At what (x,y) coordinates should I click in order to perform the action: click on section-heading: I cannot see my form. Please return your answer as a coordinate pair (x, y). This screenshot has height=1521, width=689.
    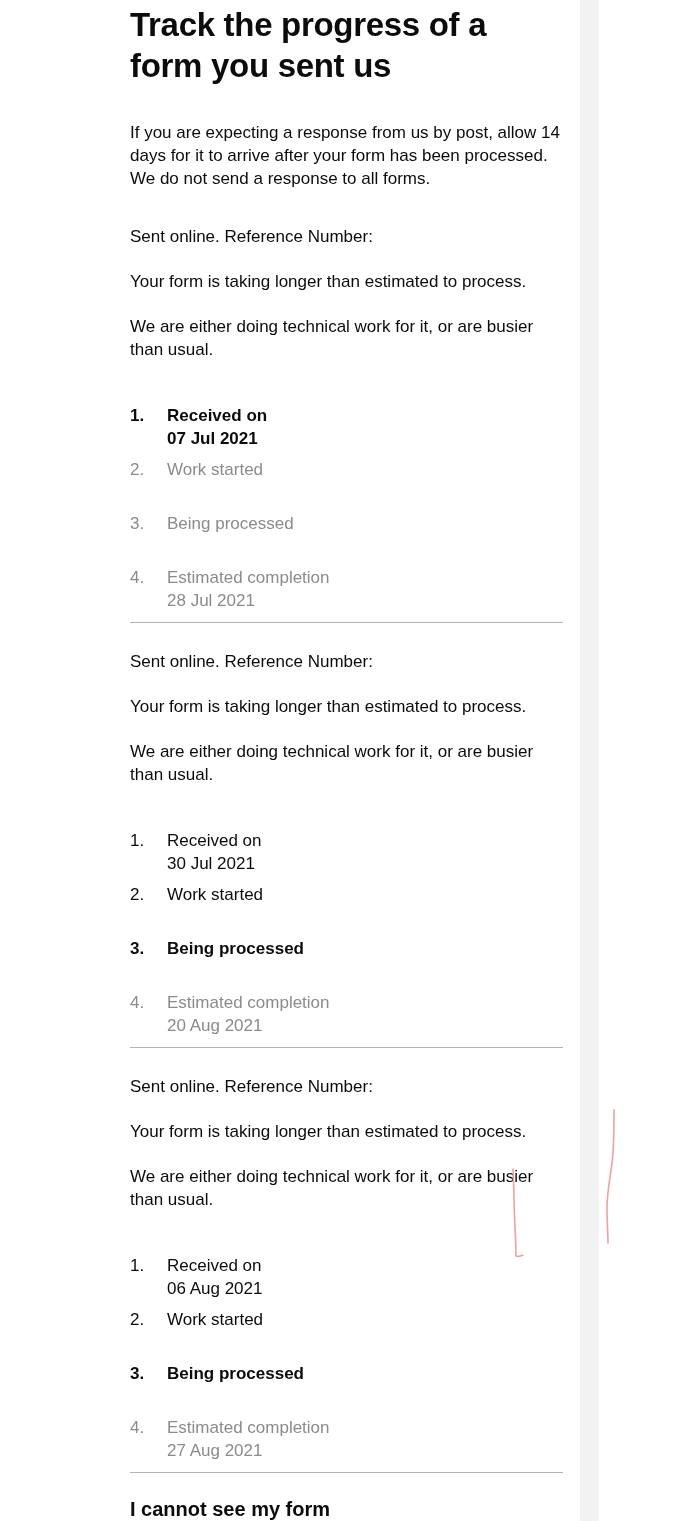
    Looking at the image, I should click on (230, 1509).